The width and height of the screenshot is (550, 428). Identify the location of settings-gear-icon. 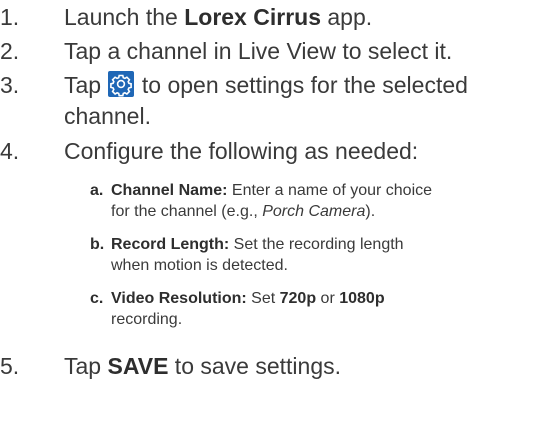
(121, 84).